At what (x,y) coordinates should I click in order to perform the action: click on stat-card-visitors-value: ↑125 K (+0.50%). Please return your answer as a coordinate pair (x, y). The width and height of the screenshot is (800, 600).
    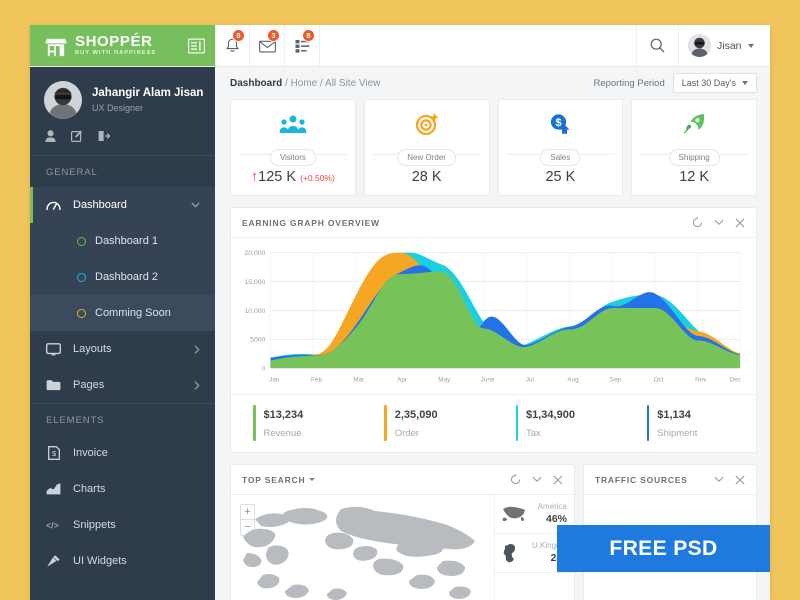
    Looking at the image, I should click on (293, 177).